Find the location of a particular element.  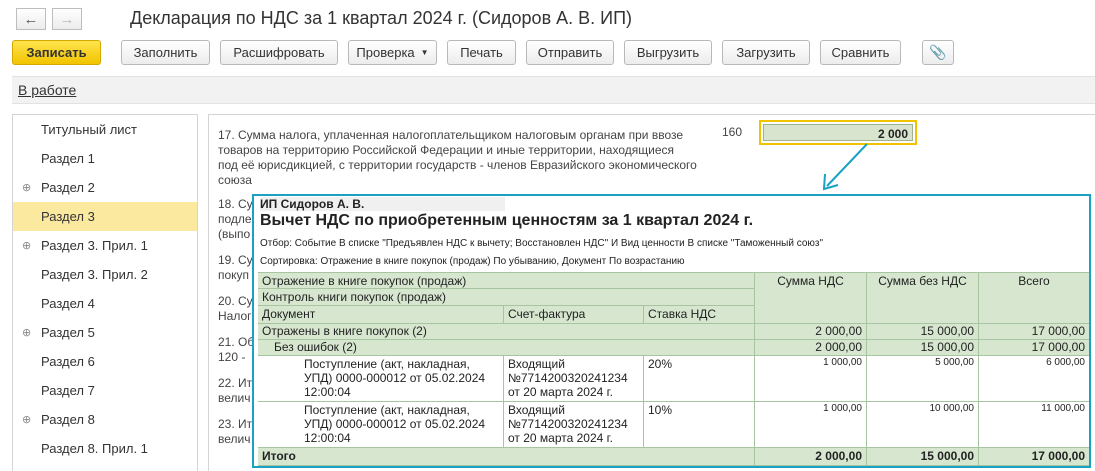

sidebar-item-label: Раздел 3 is located at coordinates (68, 216).